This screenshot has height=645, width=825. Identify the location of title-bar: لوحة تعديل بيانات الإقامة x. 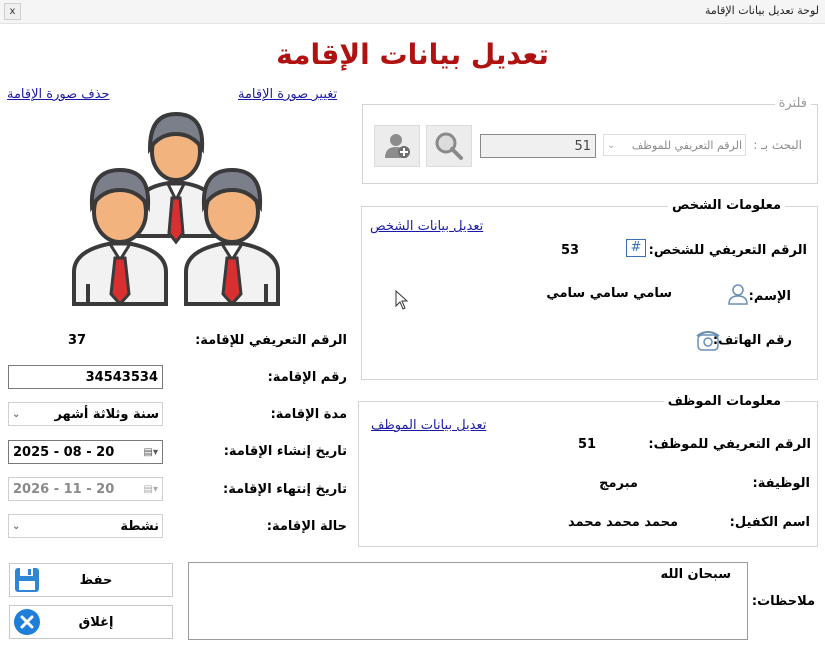
(412, 12).